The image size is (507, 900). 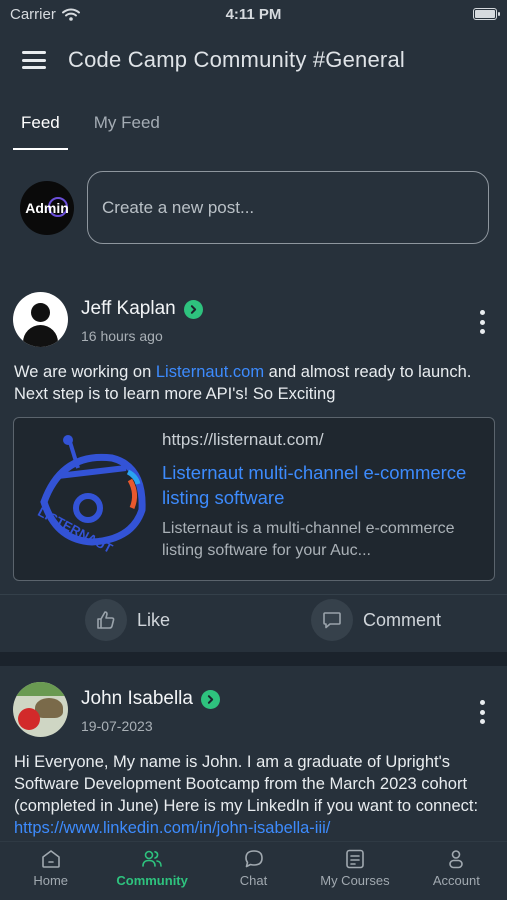 What do you see at coordinates (355, 880) in the screenshot?
I see `tab-label: My Courses` at bounding box center [355, 880].